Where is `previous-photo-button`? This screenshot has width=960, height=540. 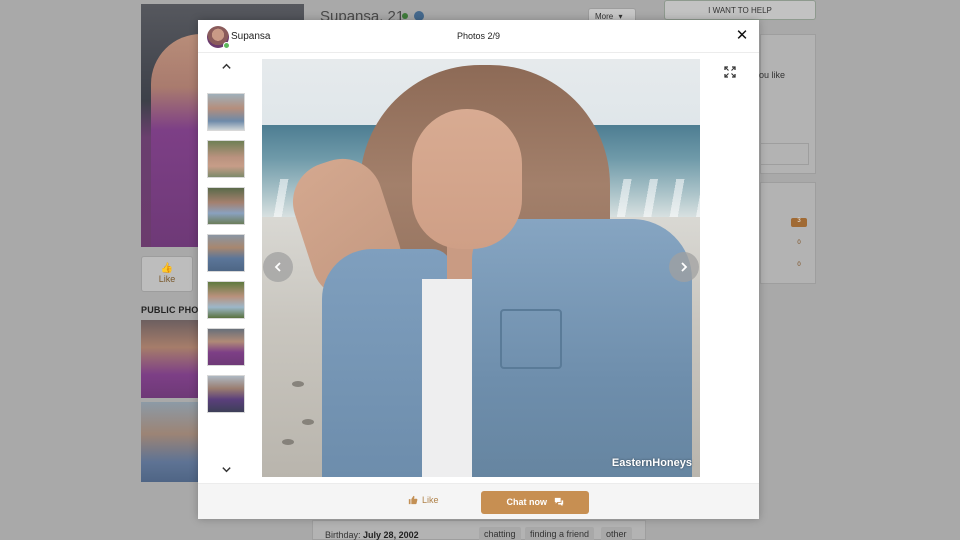
previous-photo-button is located at coordinates (278, 267).